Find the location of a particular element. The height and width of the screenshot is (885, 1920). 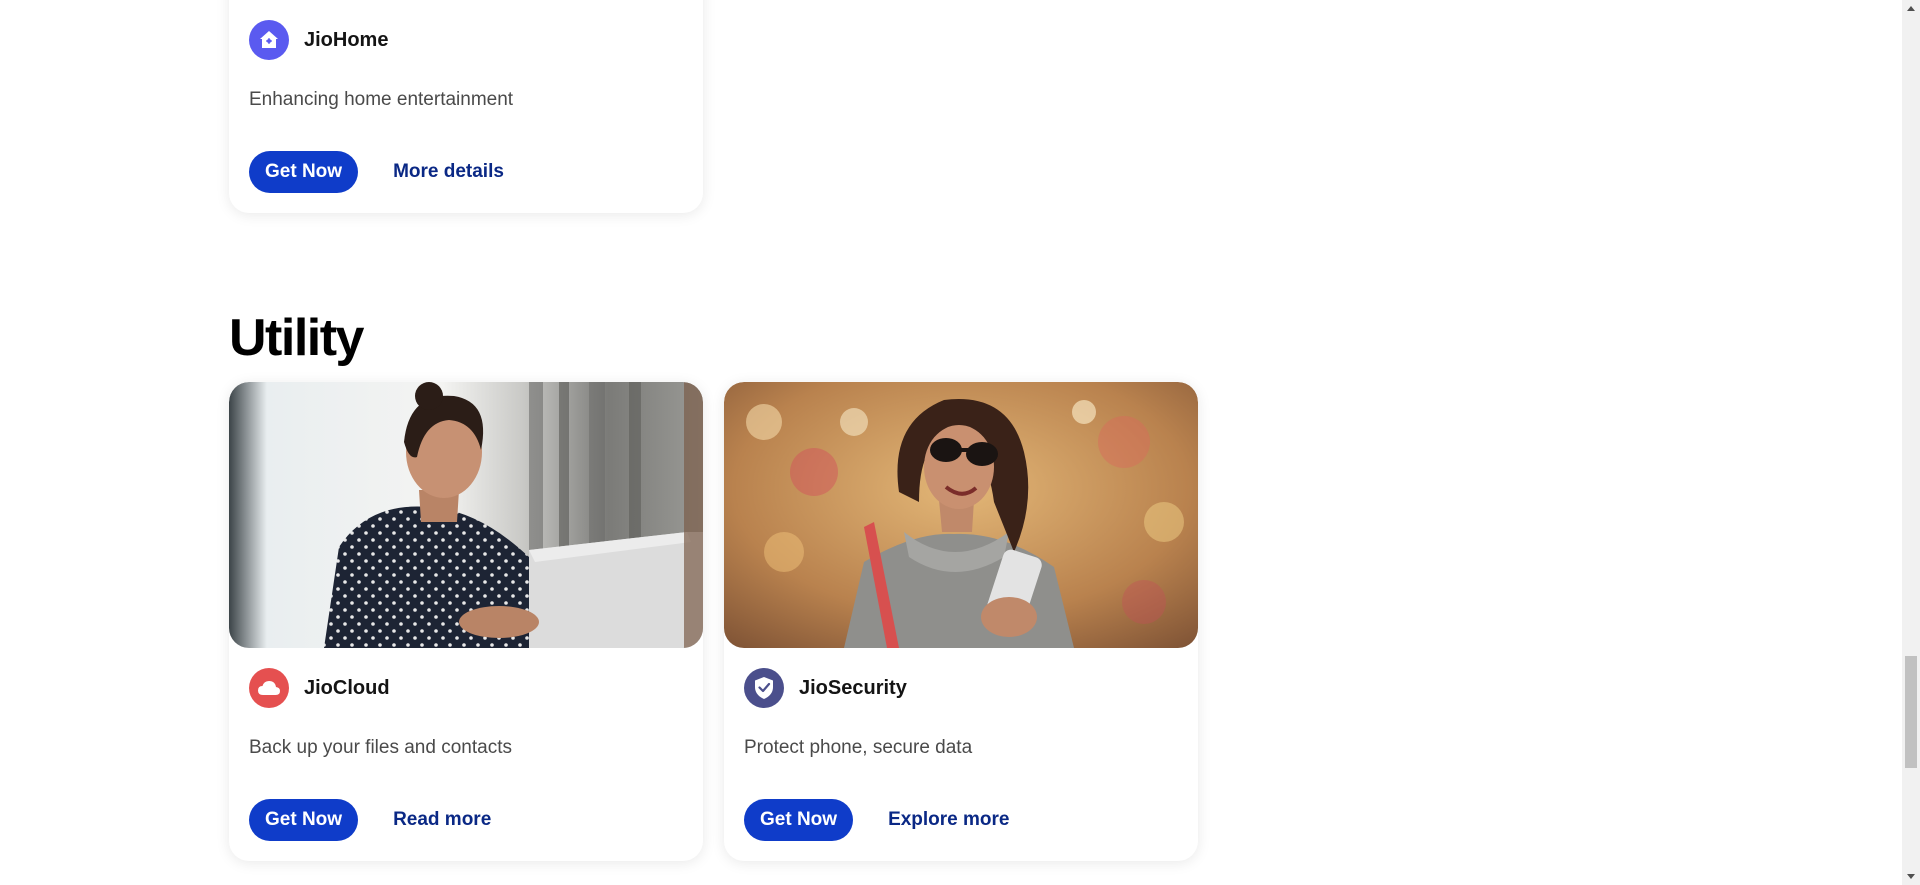

woman-phone-image is located at coordinates (961, 515).